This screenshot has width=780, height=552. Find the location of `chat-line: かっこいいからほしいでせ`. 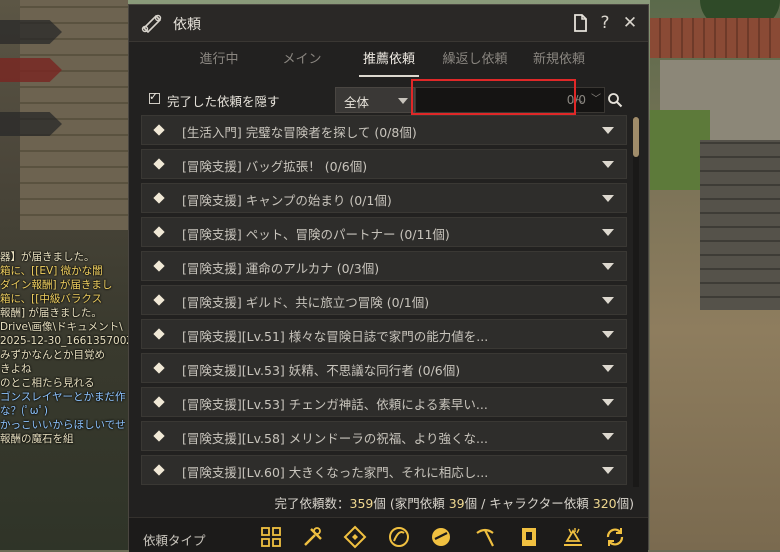

chat-line: かっこいいからほしいでせ is located at coordinates (63, 425).